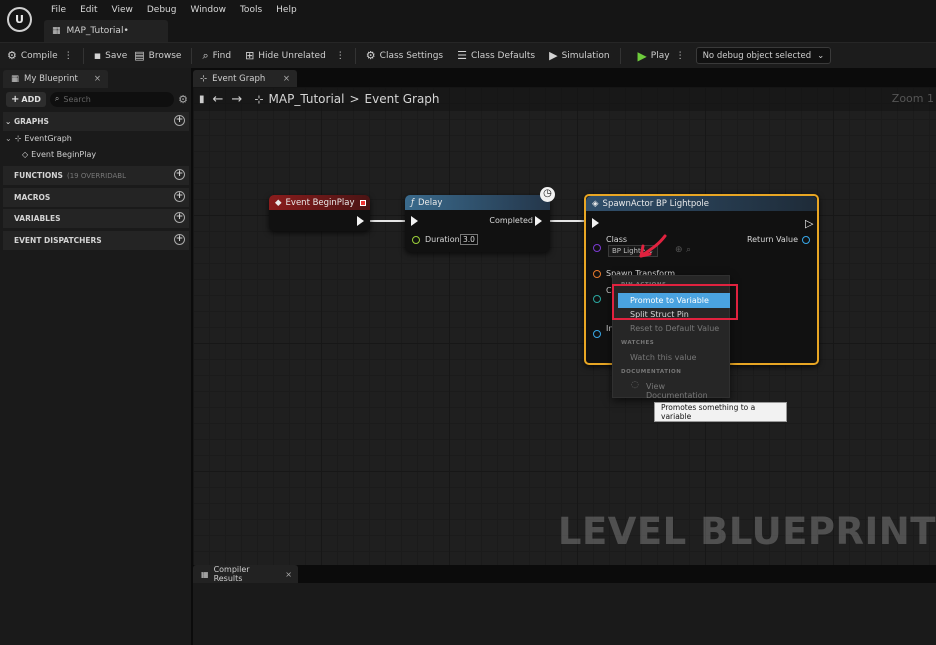  I want to click on menu-help: Help, so click(286, 10).